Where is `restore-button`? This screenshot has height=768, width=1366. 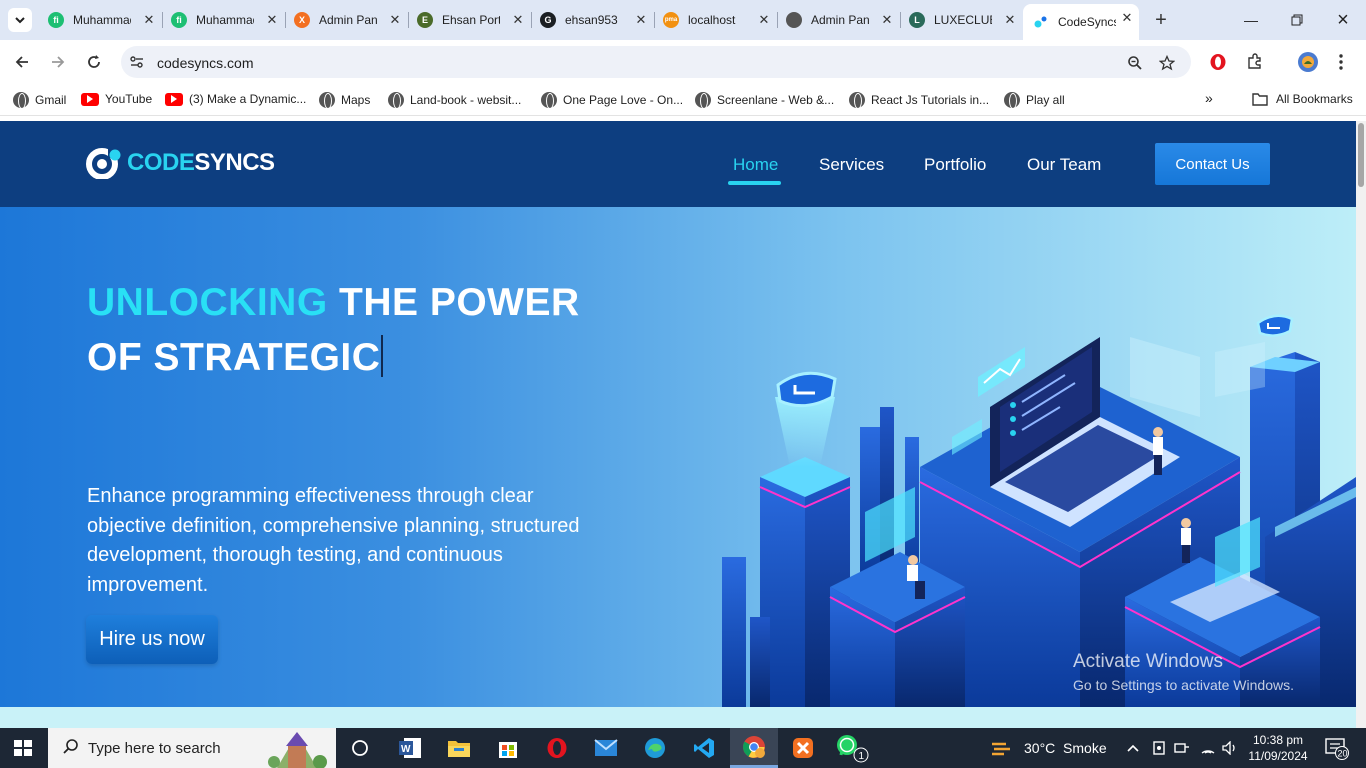
restore-button is located at coordinates (1297, 20).